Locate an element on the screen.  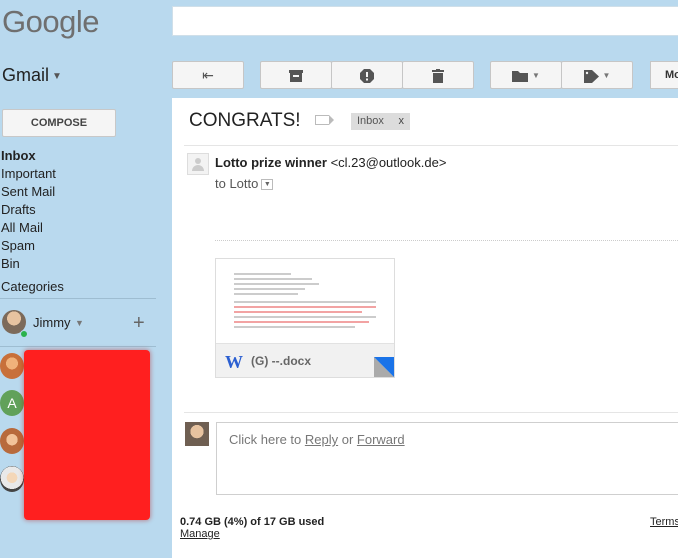
sender-name: Lotto prize winner is located at coordinates (271, 162).